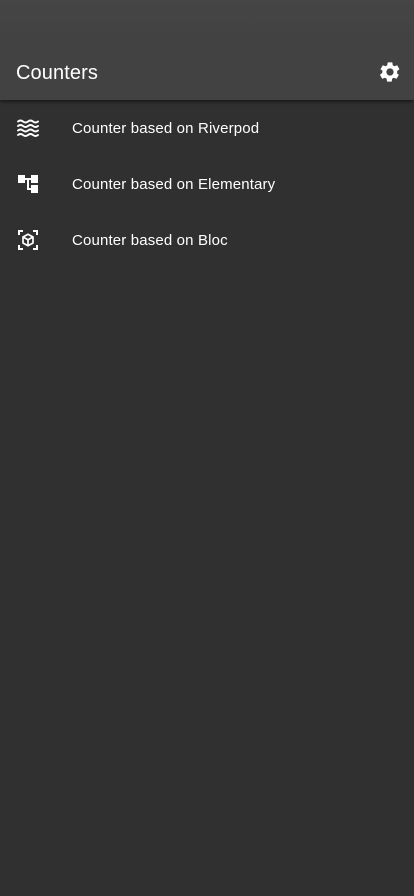 The image size is (414, 896). I want to click on toolbar: Counters, so click(207, 72).